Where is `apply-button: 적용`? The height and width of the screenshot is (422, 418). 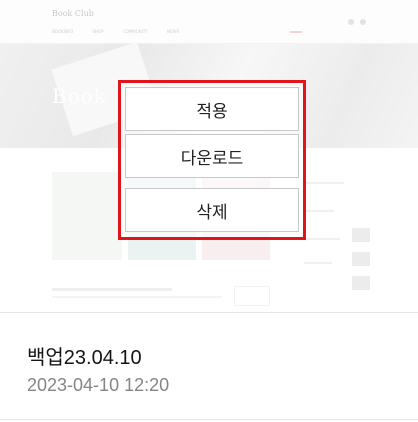 apply-button: 적용 is located at coordinates (212, 109).